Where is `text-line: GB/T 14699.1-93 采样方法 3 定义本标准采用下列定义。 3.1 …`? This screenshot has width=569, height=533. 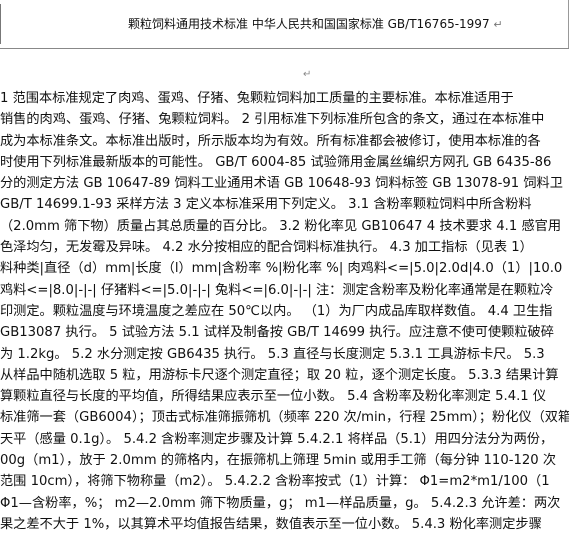
text-line: GB/T 14699.1-93 采样方法 3 定义本标准采用下列定义。 3.1 … is located at coordinates (266, 205).